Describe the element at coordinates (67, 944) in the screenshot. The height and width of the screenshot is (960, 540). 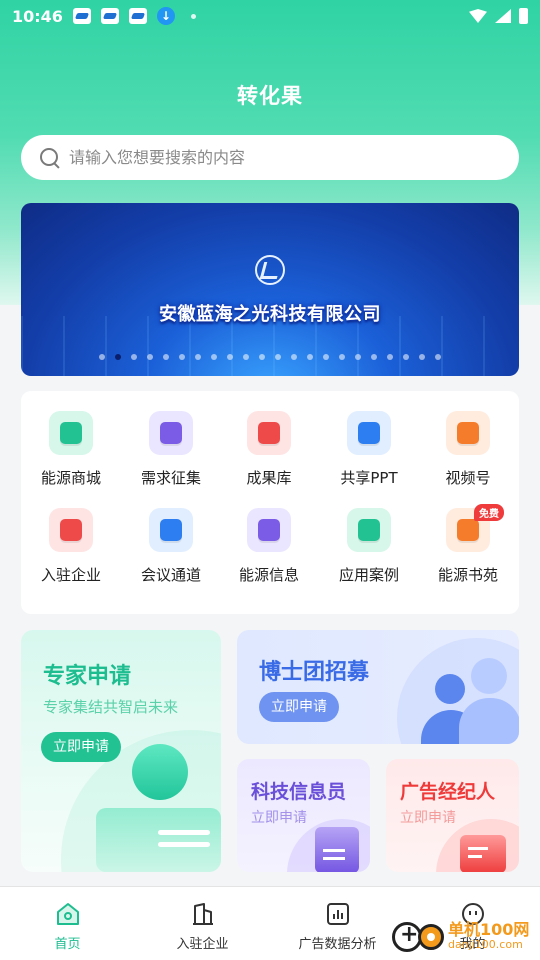
I see `tab-label: 首页` at that location.